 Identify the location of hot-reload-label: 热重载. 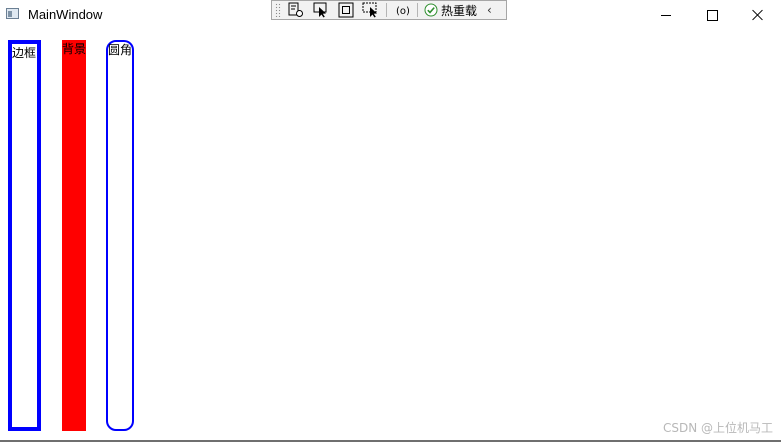
(459, 10).